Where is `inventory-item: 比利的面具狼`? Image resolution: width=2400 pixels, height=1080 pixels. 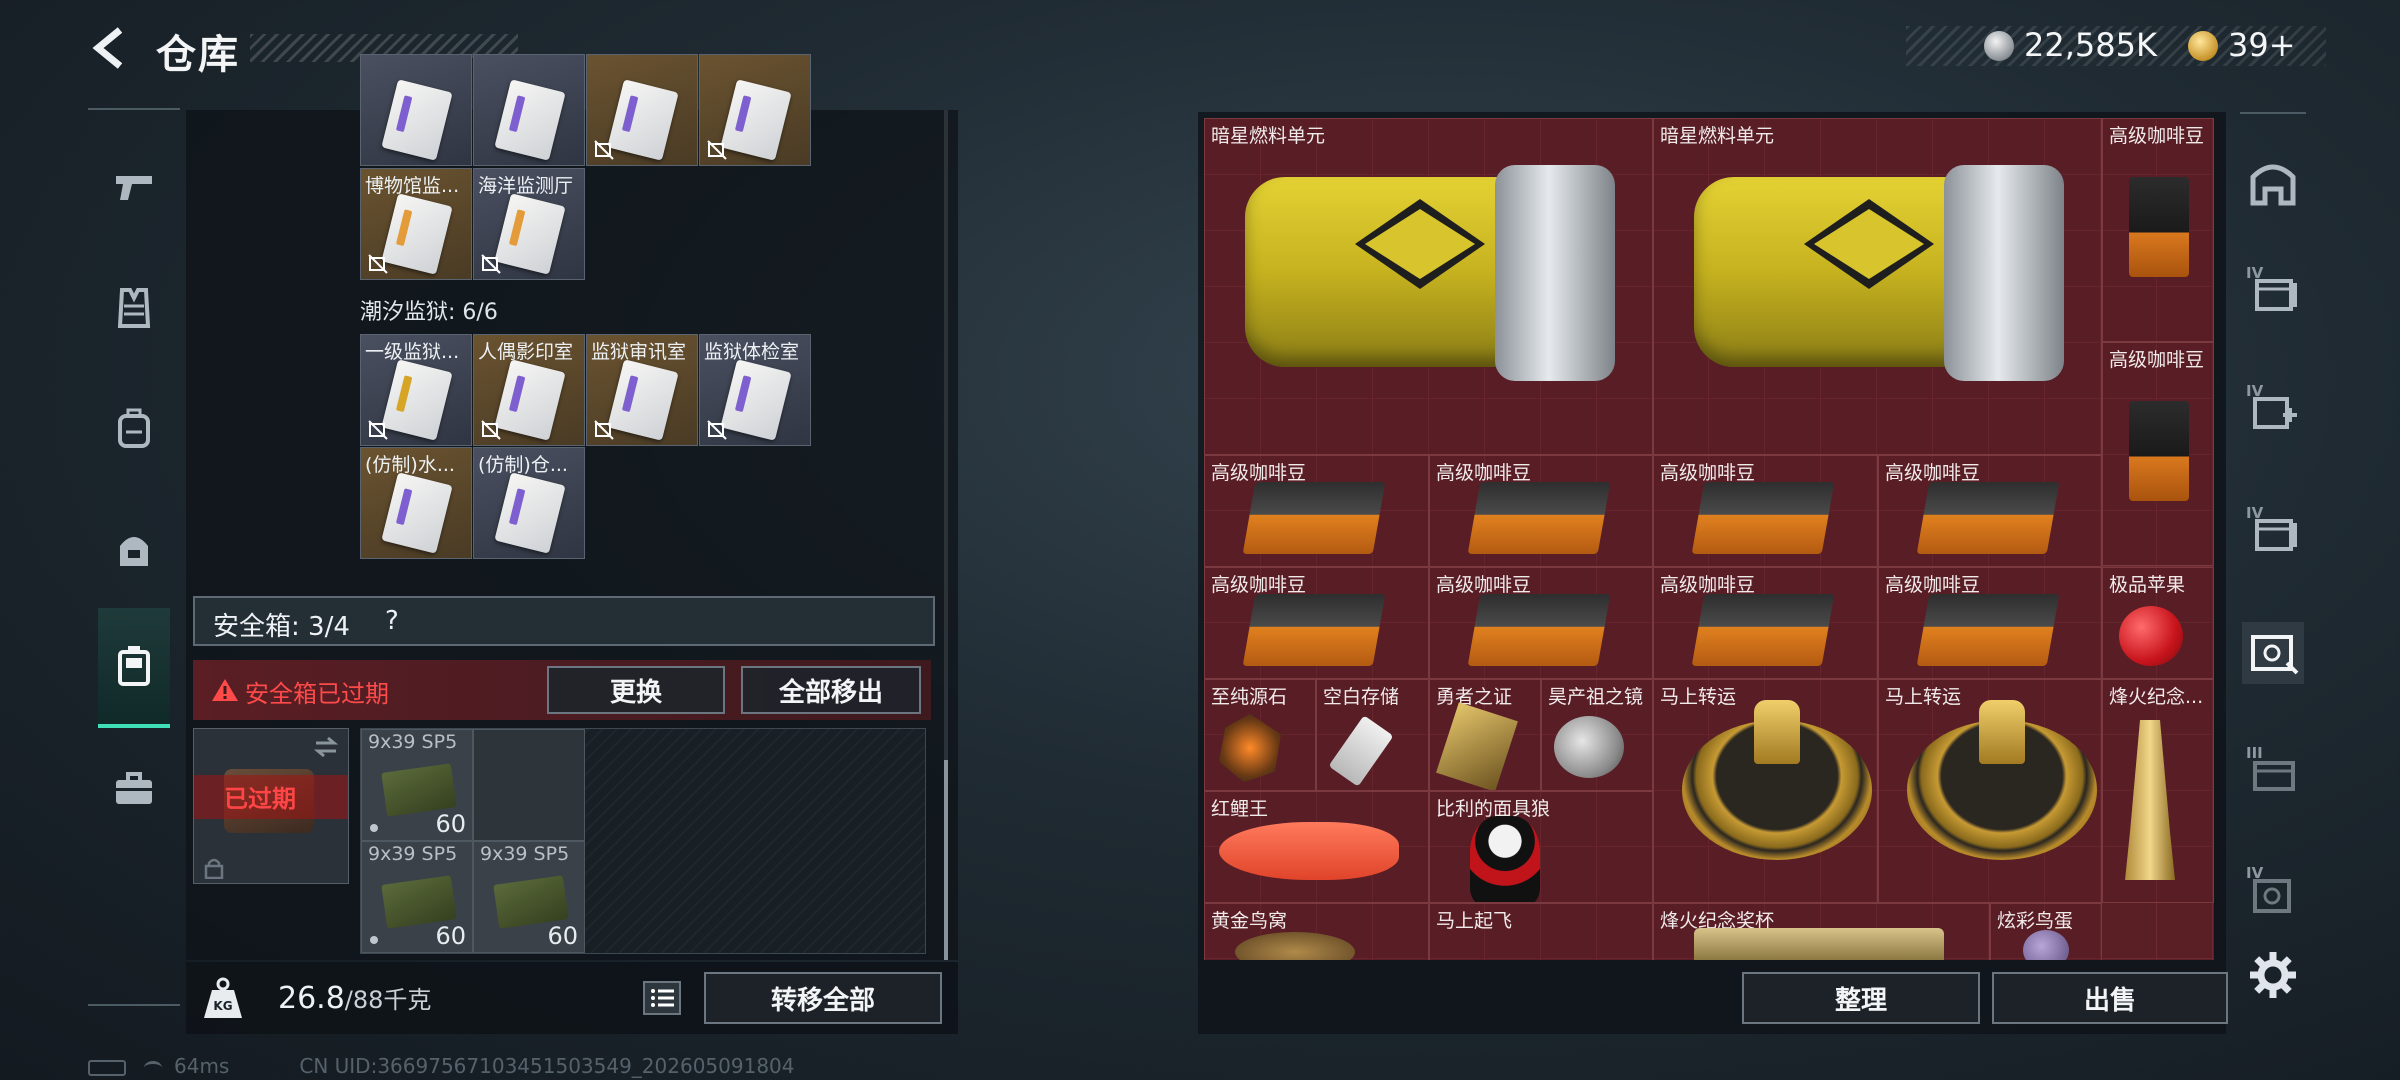
inventory-item: 比利的面具狼 is located at coordinates (1541, 847).